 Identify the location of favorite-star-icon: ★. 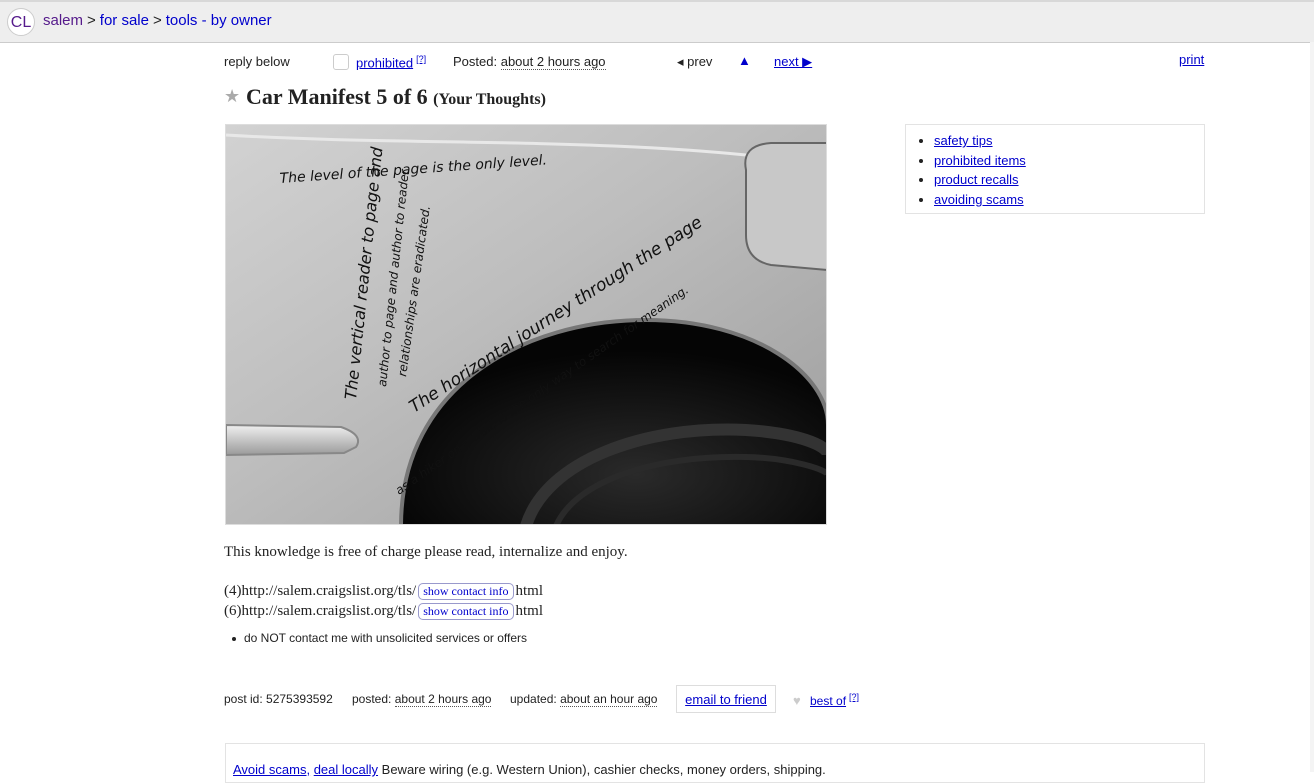
(232, 96).